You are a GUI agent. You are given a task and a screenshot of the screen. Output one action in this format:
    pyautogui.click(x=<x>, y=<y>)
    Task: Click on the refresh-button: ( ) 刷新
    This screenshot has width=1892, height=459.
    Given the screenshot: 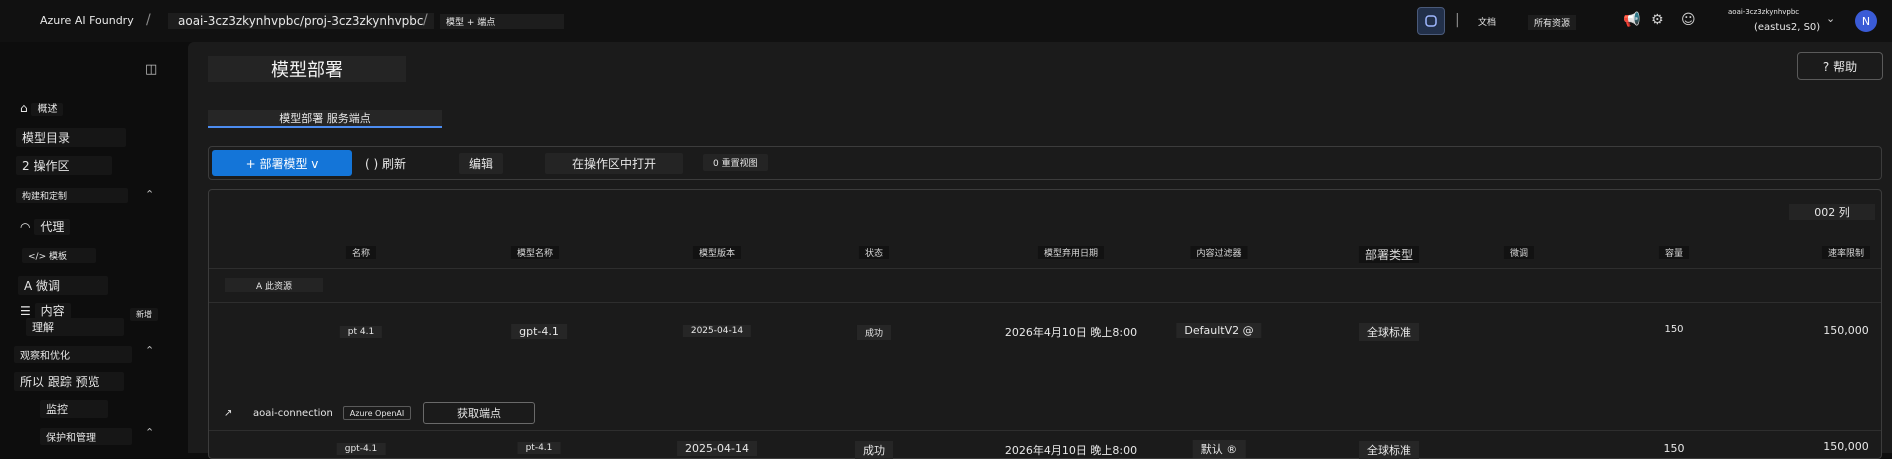 What is the action you would take?
    pyautogui.click(x=385, y=163)
    